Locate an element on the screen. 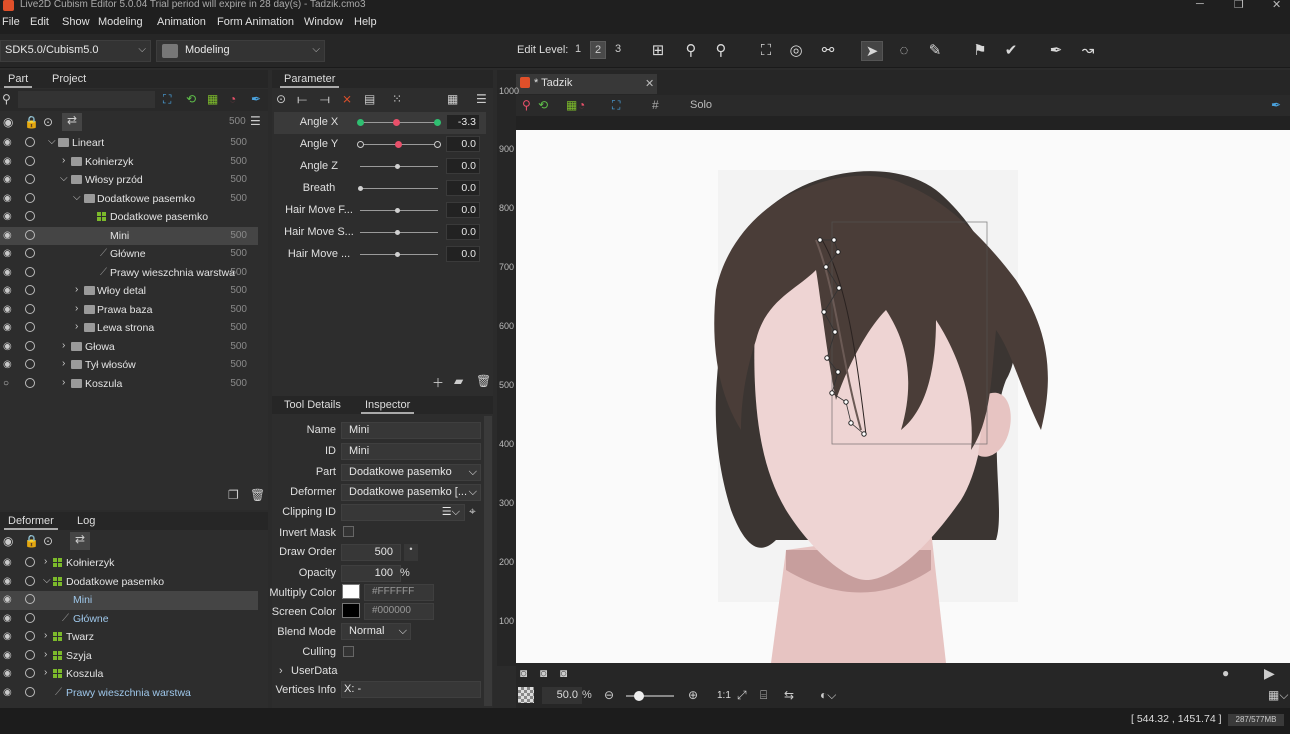 This screenshot has width=1290, height=734. userdata-label: UserData is located at coordinates (314, 671).